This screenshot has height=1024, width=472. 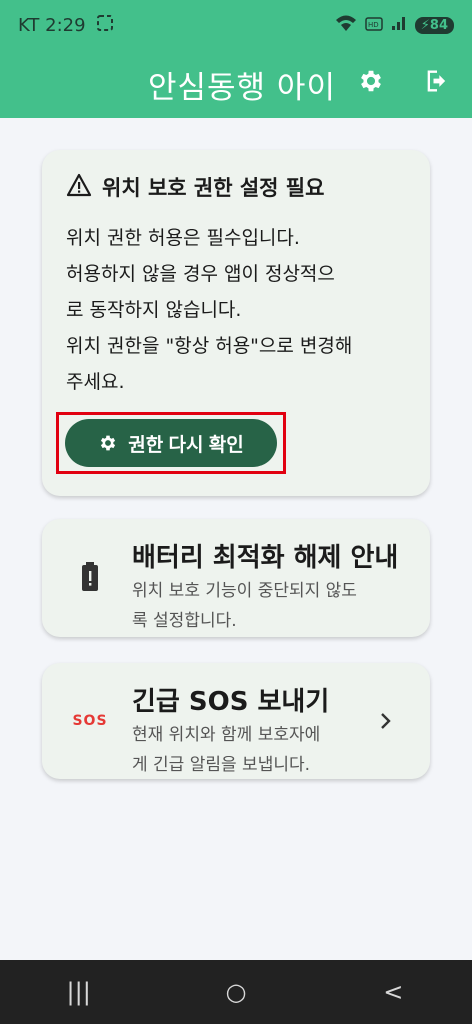 I want to click on hd-icon: HD, so click(x=374, y=25).